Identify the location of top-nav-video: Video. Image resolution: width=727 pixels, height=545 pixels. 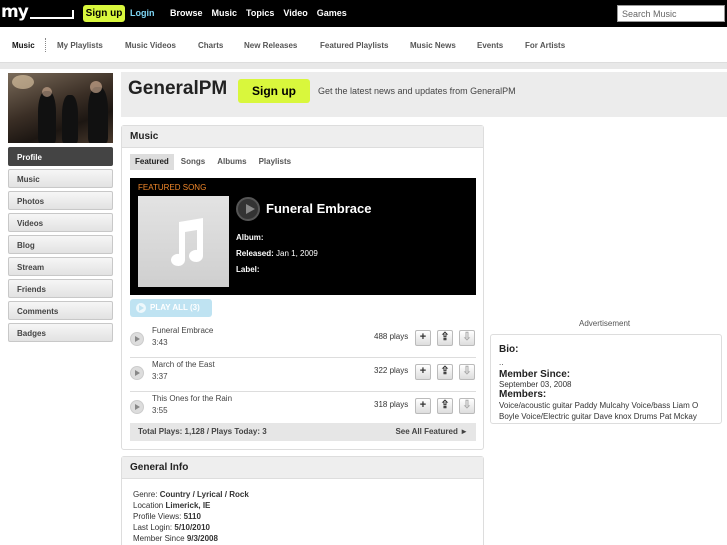
(295, 13).